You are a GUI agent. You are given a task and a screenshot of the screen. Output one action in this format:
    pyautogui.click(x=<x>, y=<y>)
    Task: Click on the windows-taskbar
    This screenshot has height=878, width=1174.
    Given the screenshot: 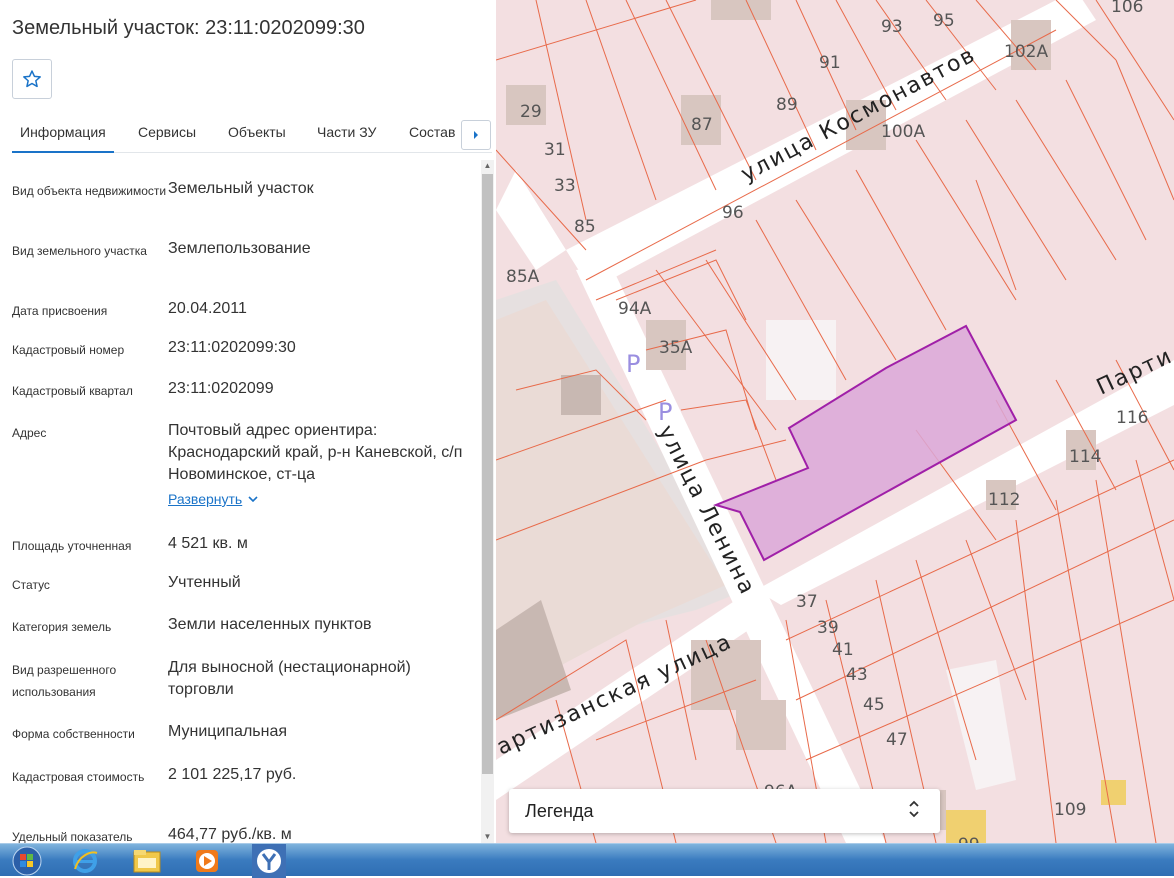 What is the action you would take?
    pyautogui.click(x=587, y=860)
    